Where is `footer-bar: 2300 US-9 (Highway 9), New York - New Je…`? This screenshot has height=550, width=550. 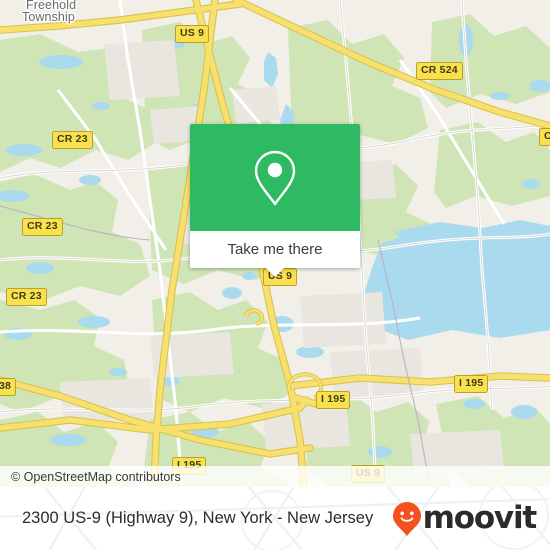
footer-bar: 2300 US-9 (Highway 9), New York - New Je… is located at coordinates (275, 518).